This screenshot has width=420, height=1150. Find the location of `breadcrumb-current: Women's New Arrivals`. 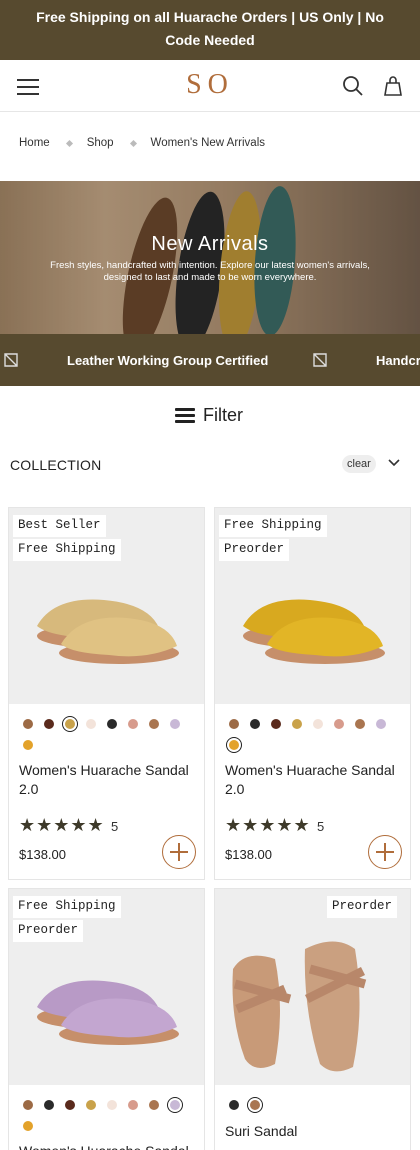

breadcrumb-current: Women's New Arrivals is located at coordinates (208, 143).